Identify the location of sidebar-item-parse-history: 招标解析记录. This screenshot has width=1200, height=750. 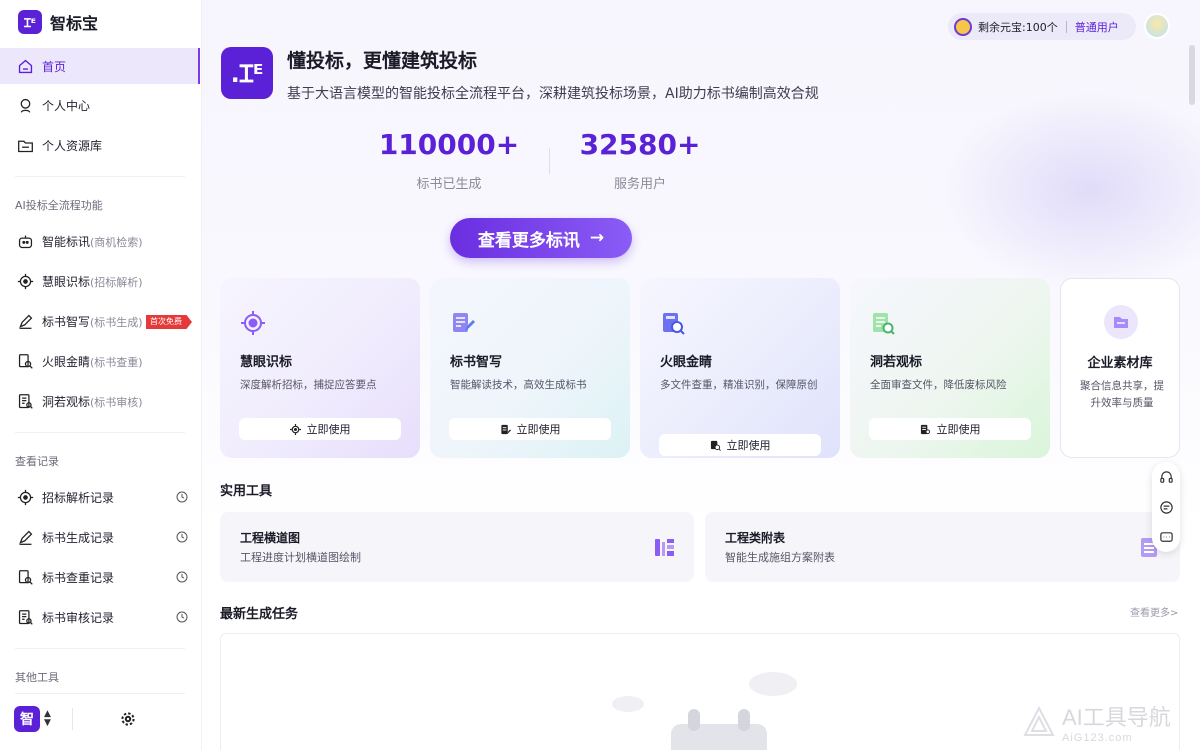
(100, 497).